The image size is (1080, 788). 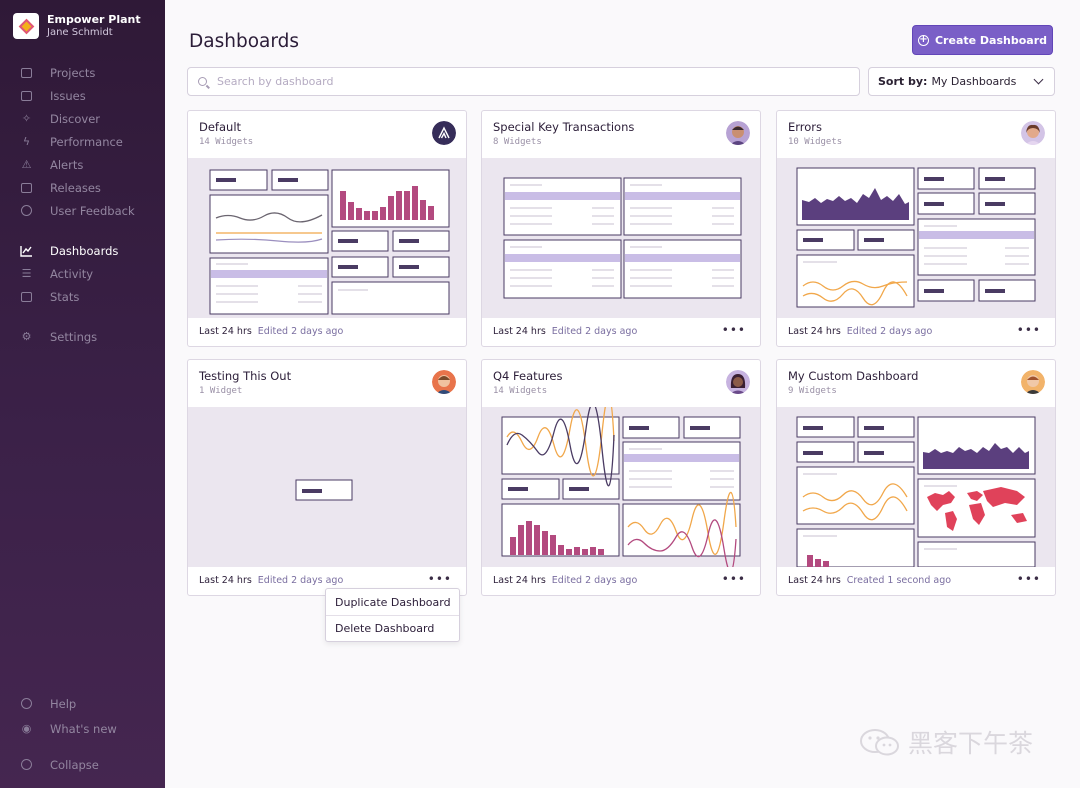 I want to click on sidebar-item-whats-new: ◉ What's new, so click(x=82, y=728).